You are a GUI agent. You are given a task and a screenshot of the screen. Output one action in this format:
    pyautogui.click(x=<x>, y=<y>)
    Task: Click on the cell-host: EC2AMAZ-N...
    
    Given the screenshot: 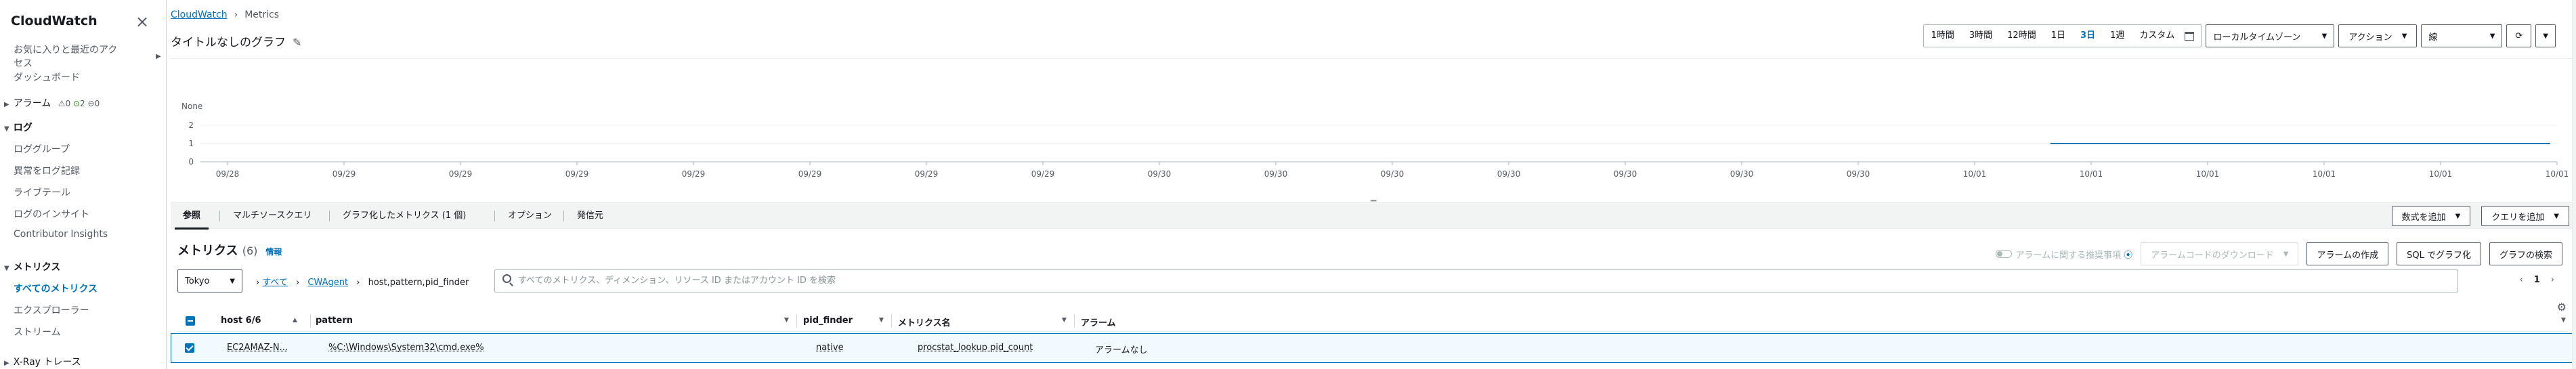 What is the action you would take?
    pyautogui.click(x=257, y=348)
    